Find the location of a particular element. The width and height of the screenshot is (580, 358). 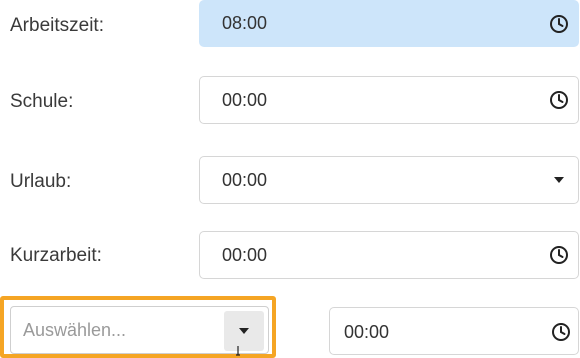

kurzarbeit-value: 00:00 is located at coordinates (245, 254).